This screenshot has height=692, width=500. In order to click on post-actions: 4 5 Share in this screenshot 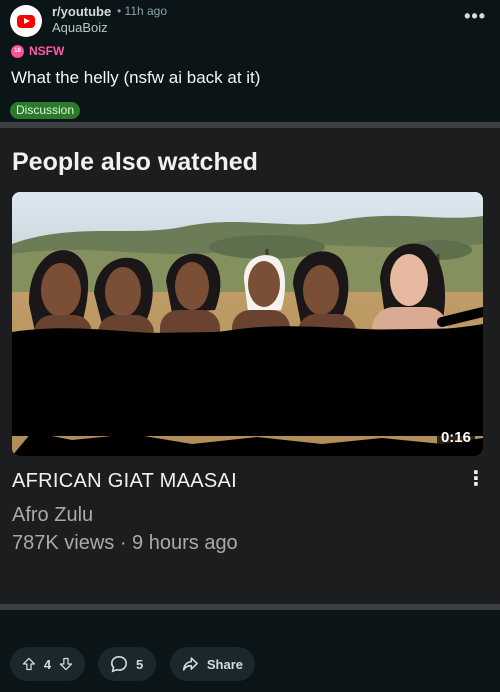, I will do `click(250, 651)`.